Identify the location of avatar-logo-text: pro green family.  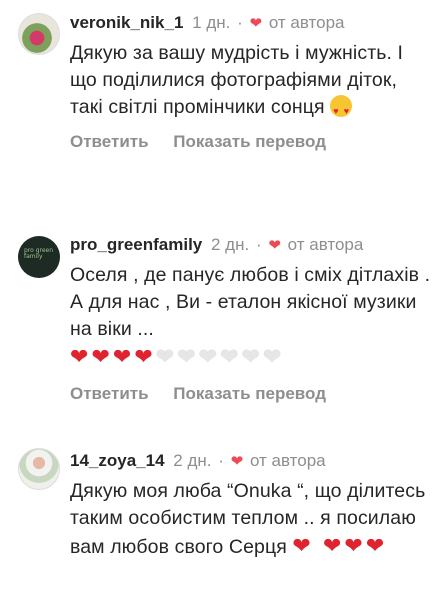
(39, 253).